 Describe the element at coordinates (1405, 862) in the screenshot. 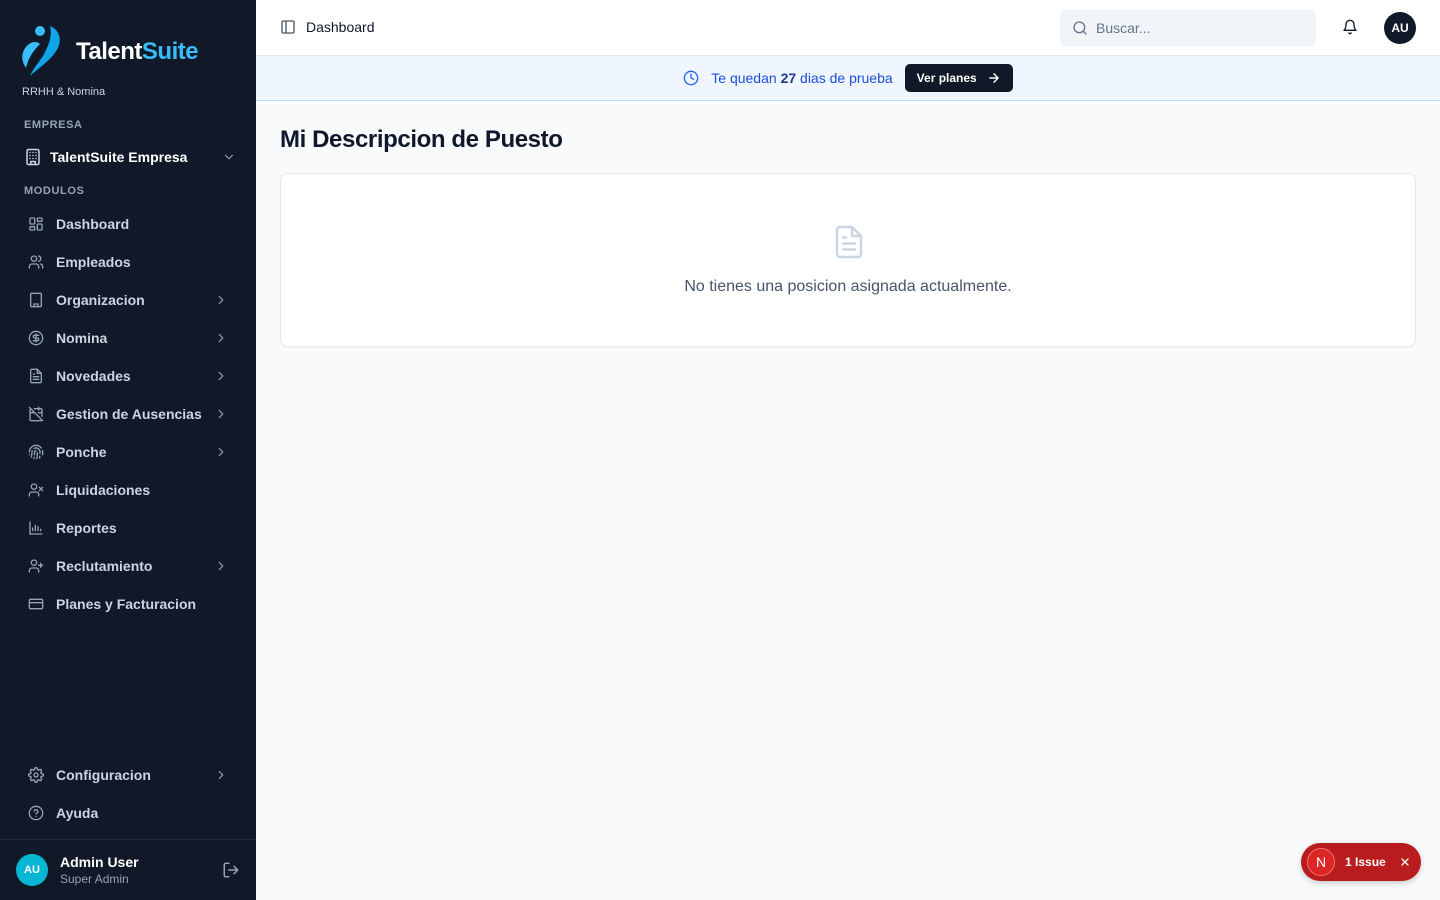

I see `close-icon` at that location.